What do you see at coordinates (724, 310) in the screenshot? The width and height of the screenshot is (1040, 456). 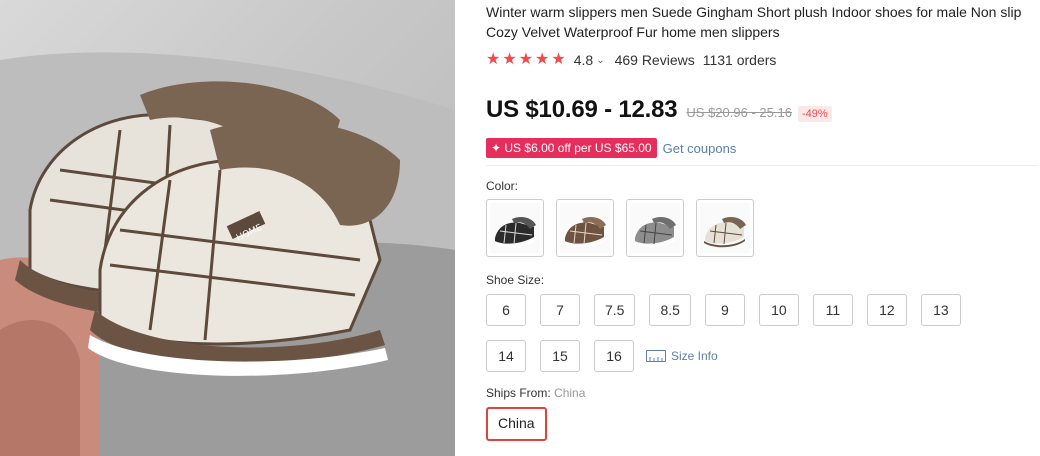 I see `size-option: 9` at bounding box center [724, 310].